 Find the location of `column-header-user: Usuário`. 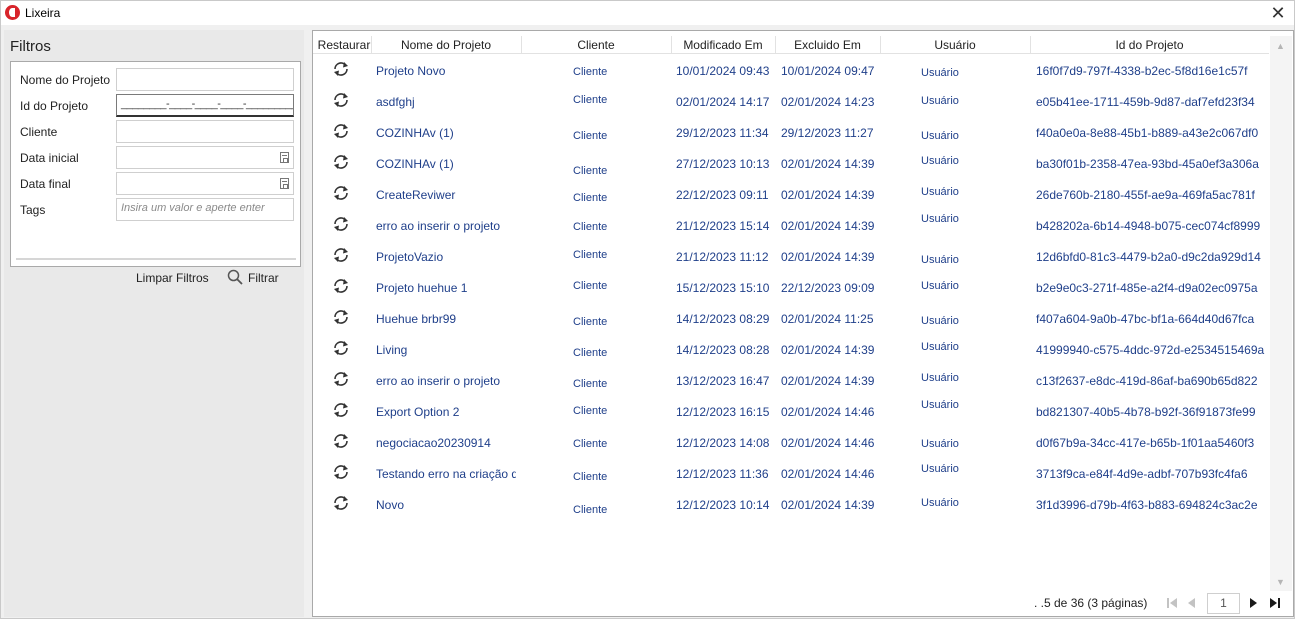

column-header-user: Usuário is located at coordinates (955, 45).